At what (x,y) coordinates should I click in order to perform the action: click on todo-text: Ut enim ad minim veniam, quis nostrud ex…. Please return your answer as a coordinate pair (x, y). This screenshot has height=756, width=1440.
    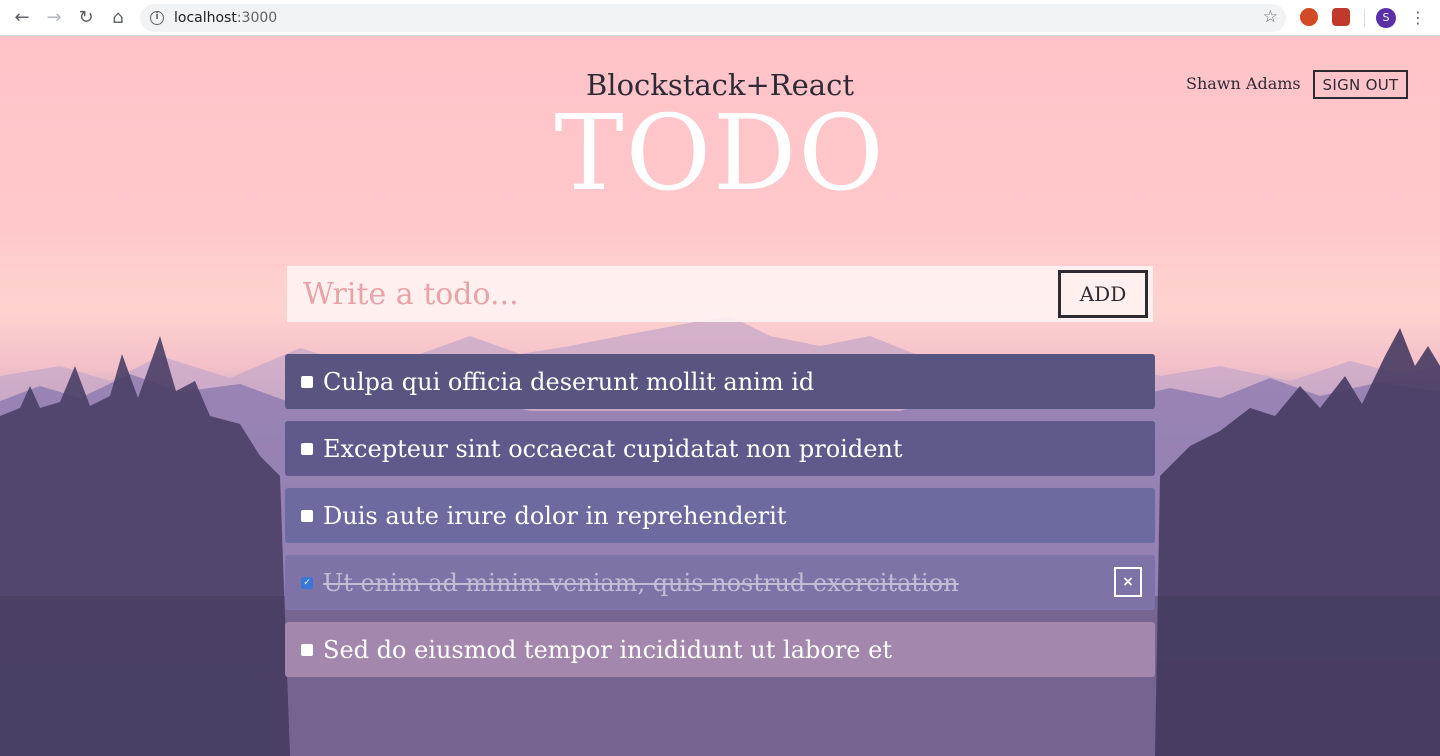
    Looking at the image, I should click on (641, 582).